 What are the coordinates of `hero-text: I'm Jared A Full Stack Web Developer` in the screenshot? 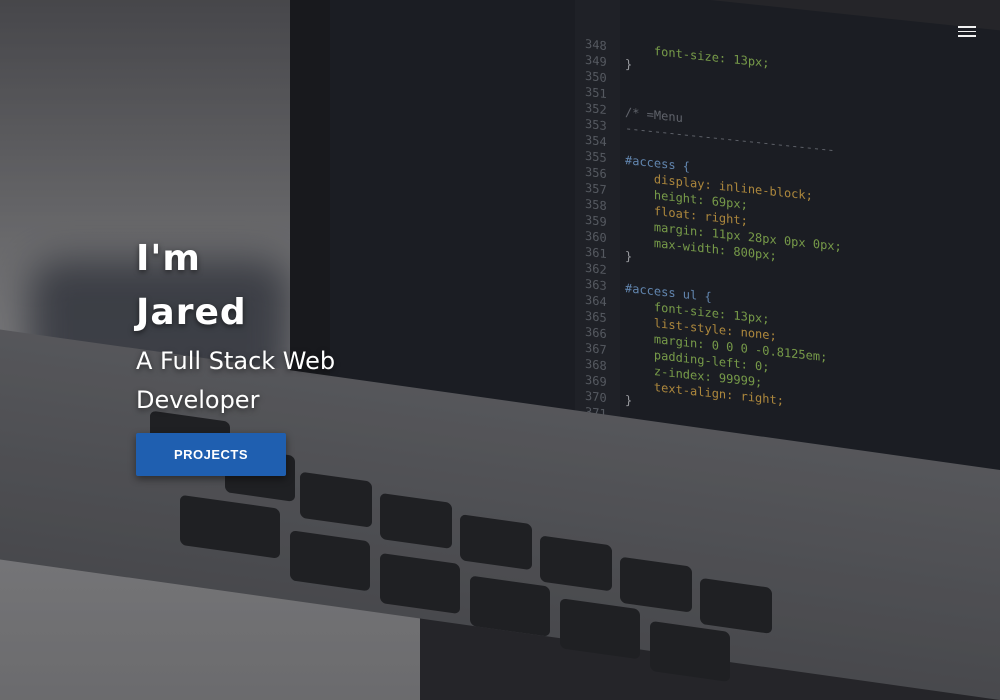 It's located at (266, 326).